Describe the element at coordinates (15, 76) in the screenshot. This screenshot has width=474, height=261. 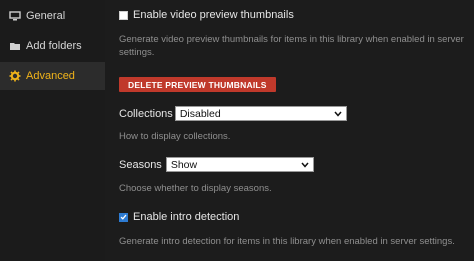
I see `gear-icon` at that location.